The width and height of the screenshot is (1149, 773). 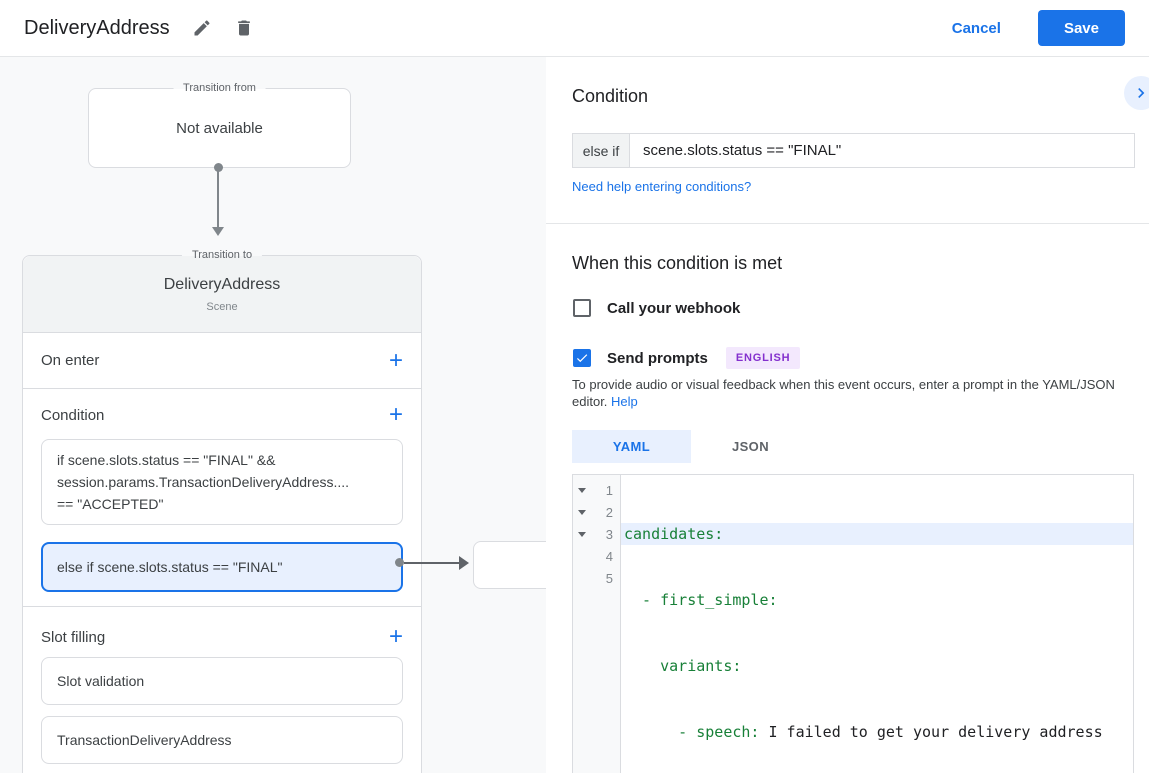 I want to click on gutter-row: 1, so click(x=596, y=490).